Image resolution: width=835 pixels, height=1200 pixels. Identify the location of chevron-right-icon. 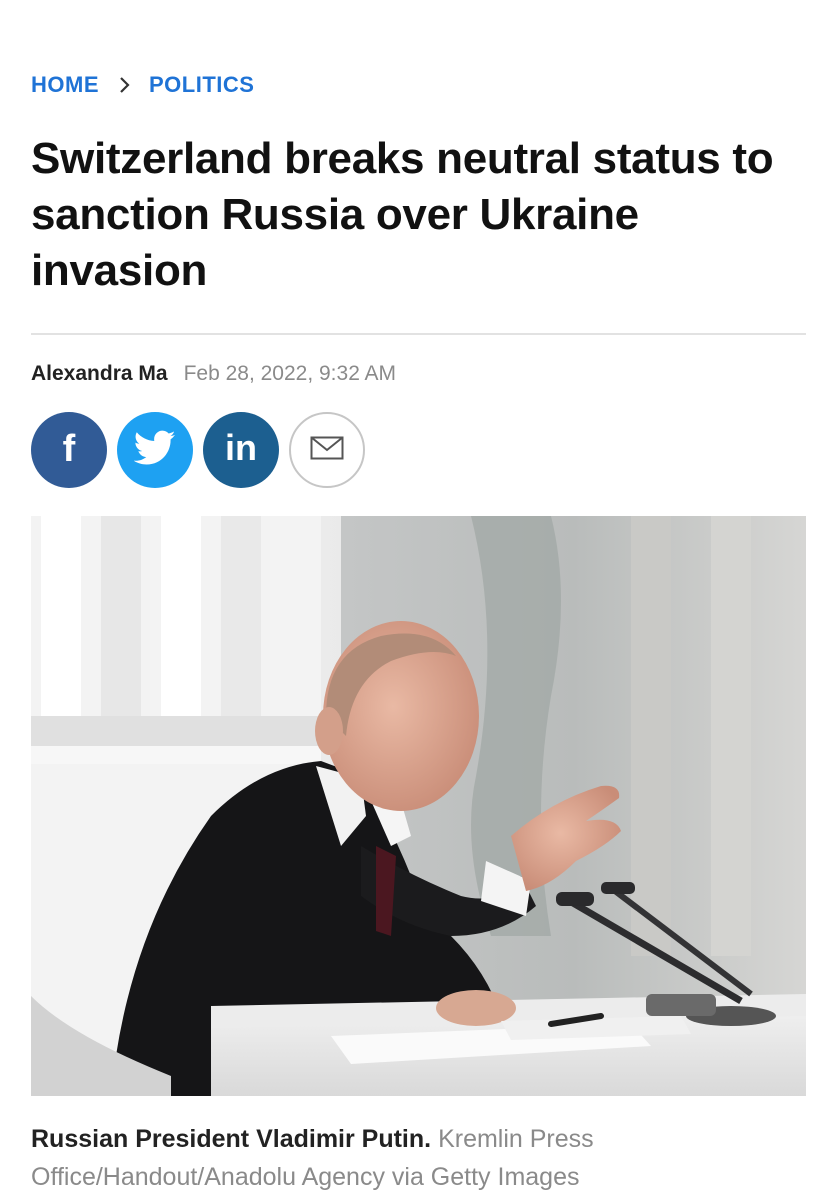
(125, 85).